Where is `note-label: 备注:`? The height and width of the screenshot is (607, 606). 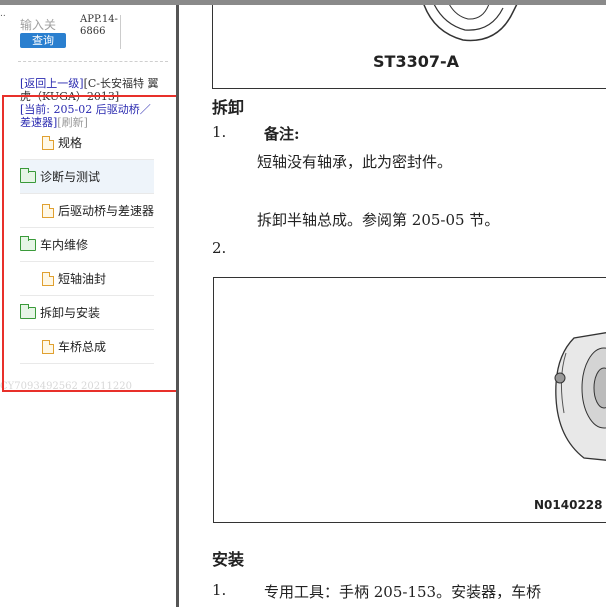
note-label: 备注: is located at coordinates (282, 134).